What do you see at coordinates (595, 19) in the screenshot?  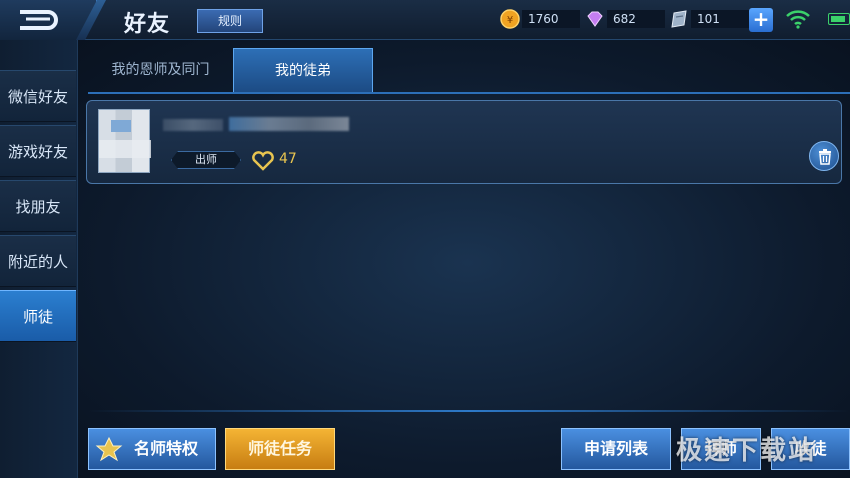 I see `diamond-icon` at bounding box center [595, 19].